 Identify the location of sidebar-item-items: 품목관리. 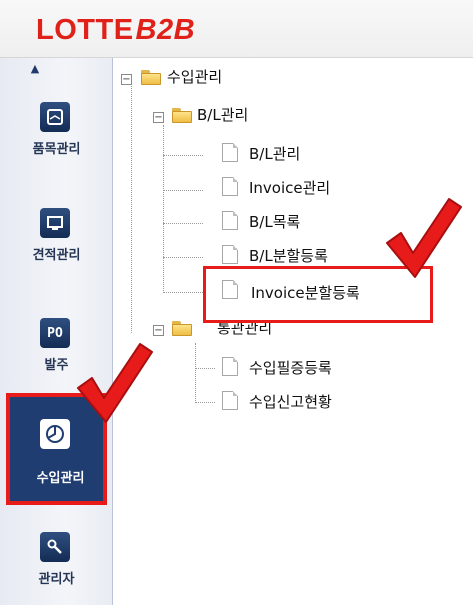
(56, 132).